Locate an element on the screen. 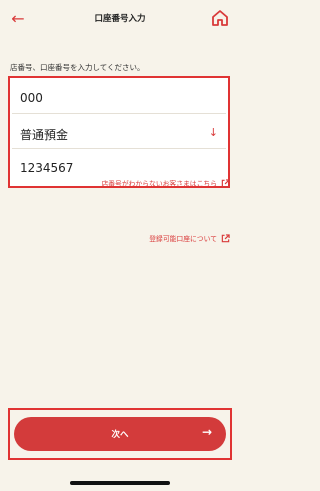  home-button is located at coordinates (220, 18).